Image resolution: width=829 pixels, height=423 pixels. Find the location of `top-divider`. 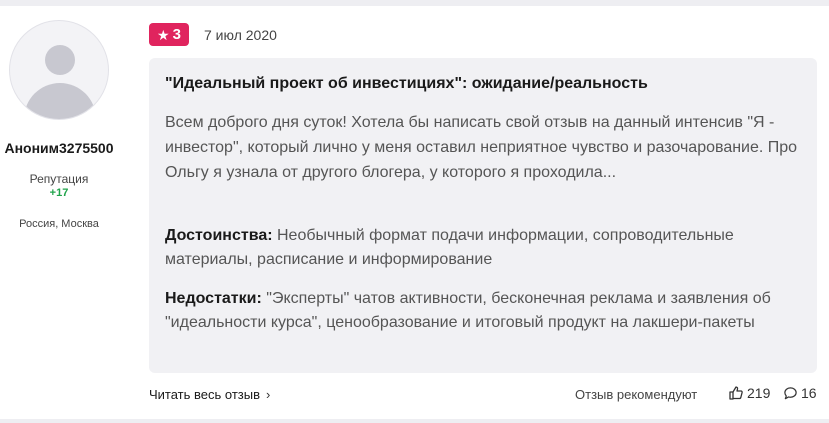

top-divider is located at coordinates (414, 3).